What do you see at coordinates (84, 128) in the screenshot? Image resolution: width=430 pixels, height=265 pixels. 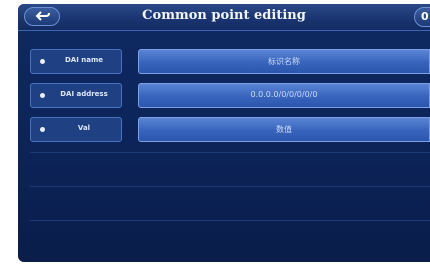 I see `field-label: Val` at bounding box center [84, 128].